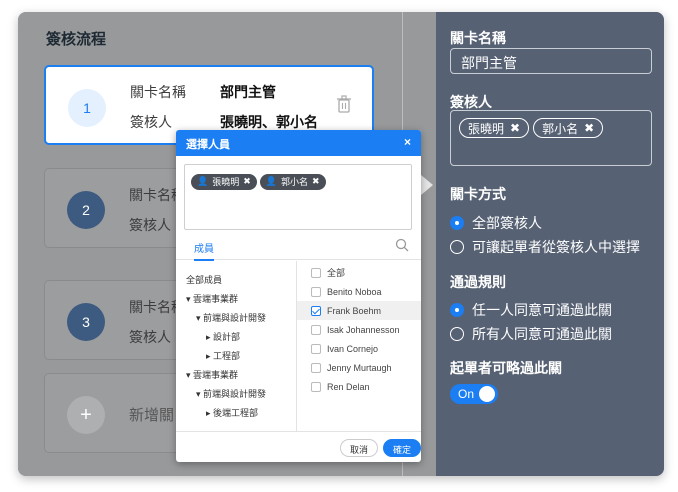  I want to click on search-icon, so click(402, 245).